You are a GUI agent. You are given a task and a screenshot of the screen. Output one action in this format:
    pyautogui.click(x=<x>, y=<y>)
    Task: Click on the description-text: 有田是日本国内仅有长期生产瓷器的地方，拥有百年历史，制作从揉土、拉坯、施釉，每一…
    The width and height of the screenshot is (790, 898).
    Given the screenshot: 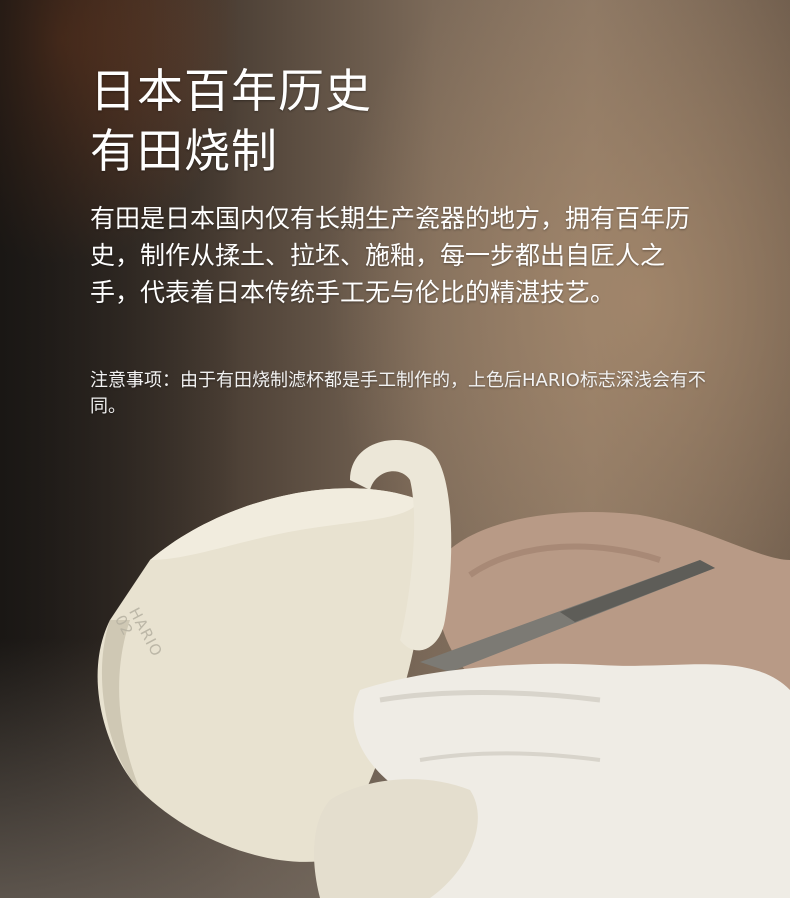 What is the action you would take?
    pyautogui.click(x=390, y=255)
    